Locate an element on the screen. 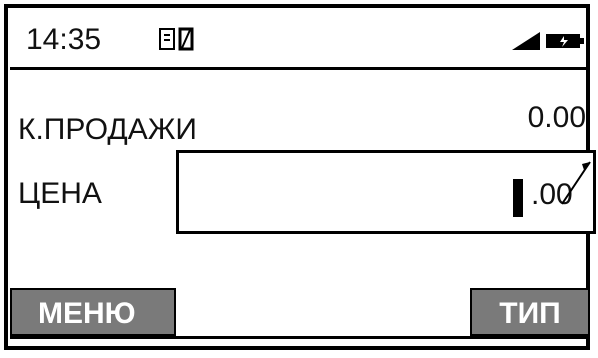 The width and height of the screenshot is (598, 358). bottom-divider is located at coordinates (300, 337).